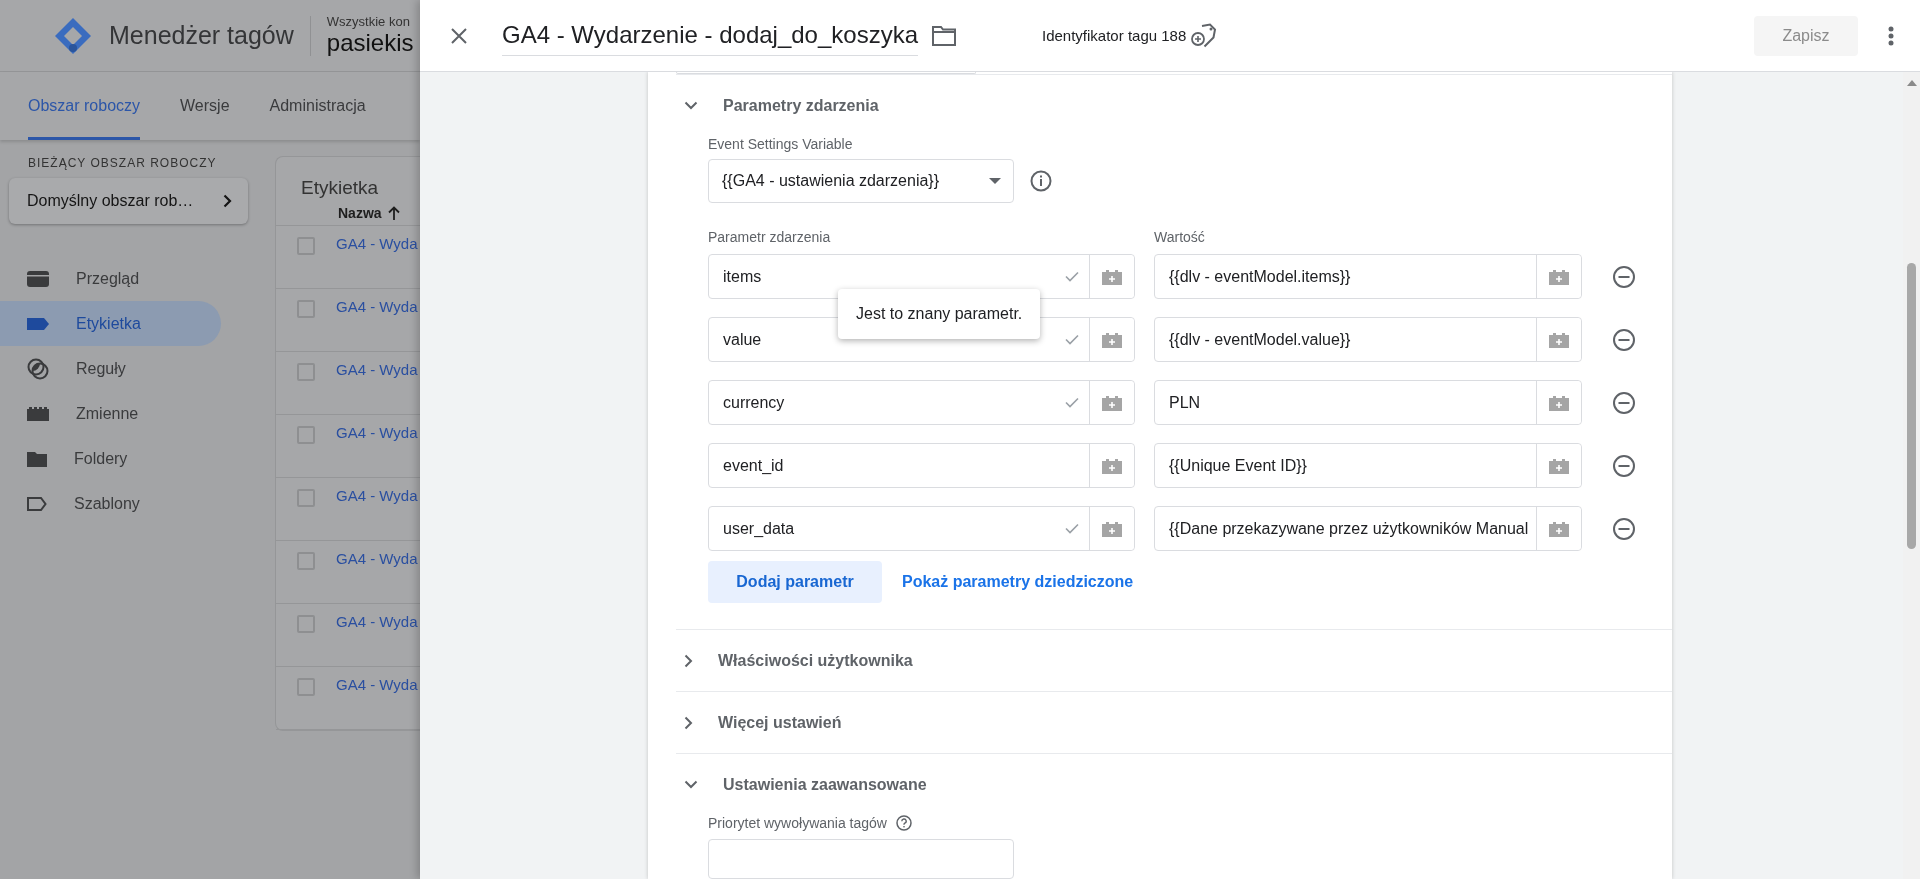 This screenshot has width=1920, height=879. What do you see at coordinates (38, 278) in the screenshot?
I see `briefcase-icon` at bounding box center [38, 278].